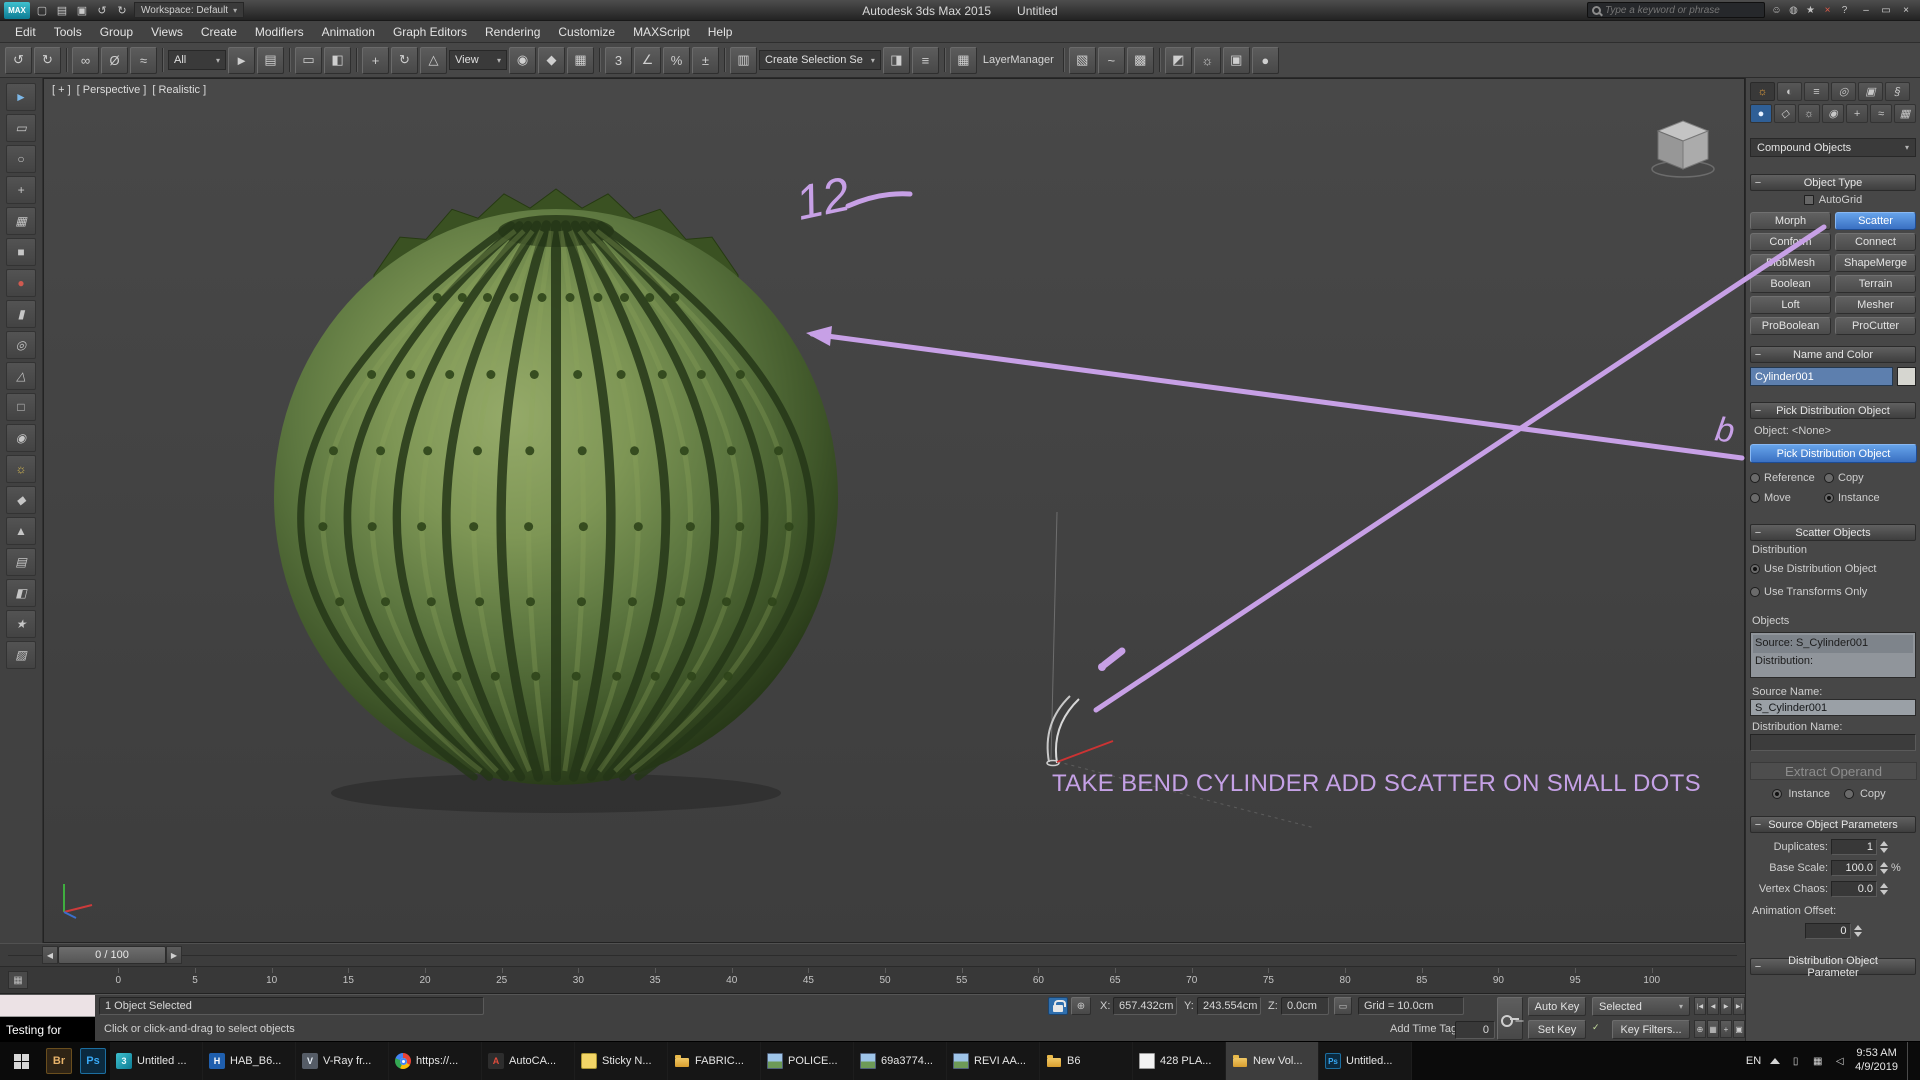 Image resolution: width=1920 pixels, height=1080 pixels. What do you see at coordinates (1789, 91) in the screenshot?
I see `modify-tab-icon: ◐` at bounding box center [1789, 91].